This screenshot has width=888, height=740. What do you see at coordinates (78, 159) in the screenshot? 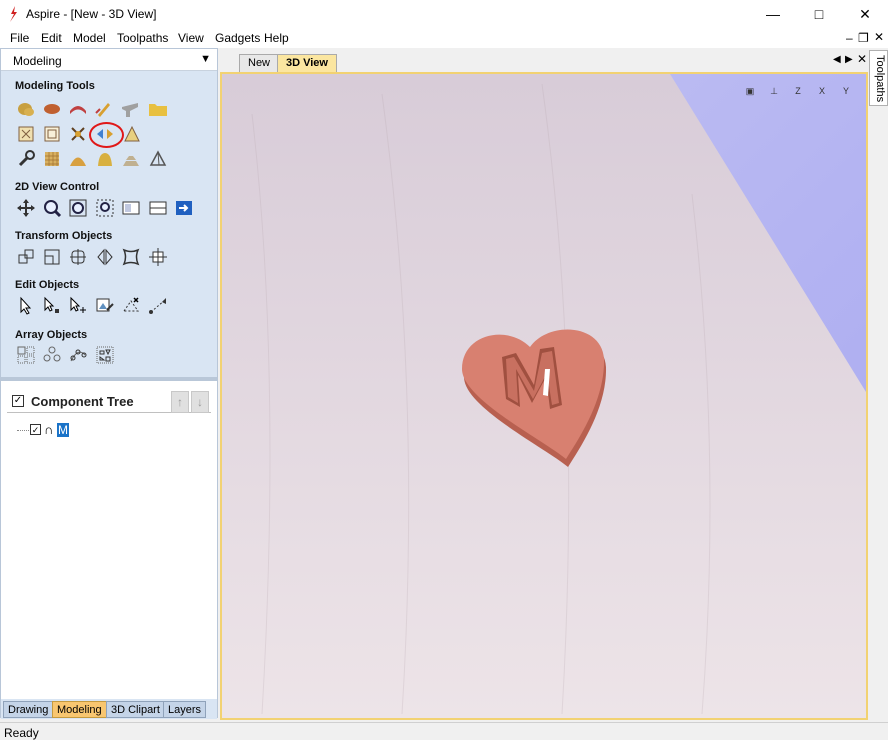
I see `dome-icon` at bounding box center [78, 159].